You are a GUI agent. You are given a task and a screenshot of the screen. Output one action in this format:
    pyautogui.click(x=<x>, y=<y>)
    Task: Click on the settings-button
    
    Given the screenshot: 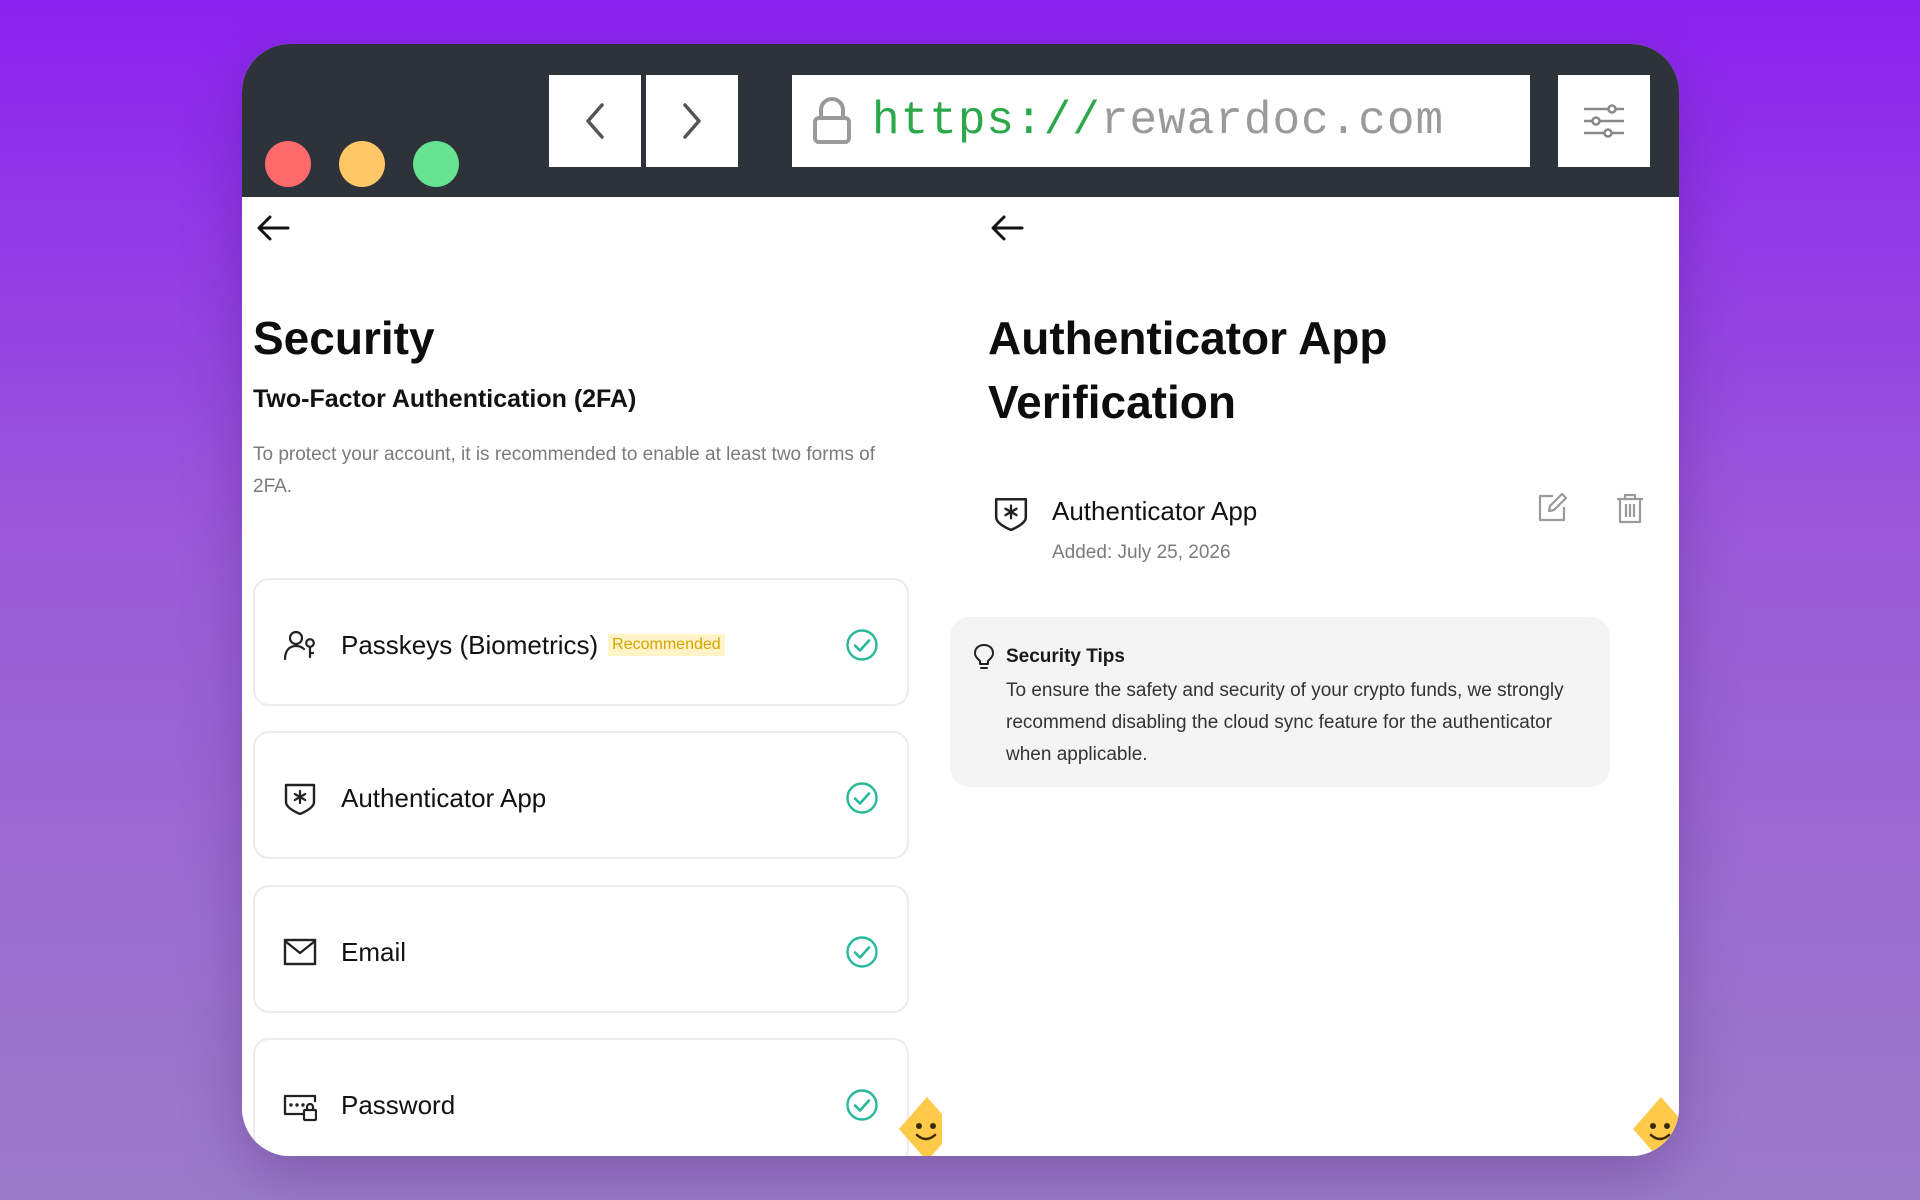 What is the action you would take?
    pyautogui.click(x=1604, y=121)
    